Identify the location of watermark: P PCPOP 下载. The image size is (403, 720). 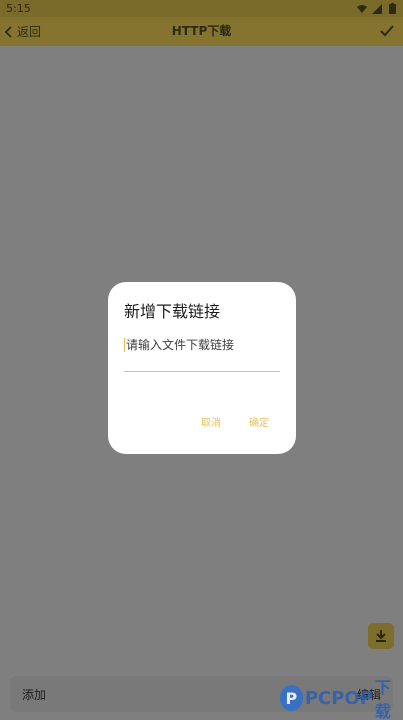
(341, 699).